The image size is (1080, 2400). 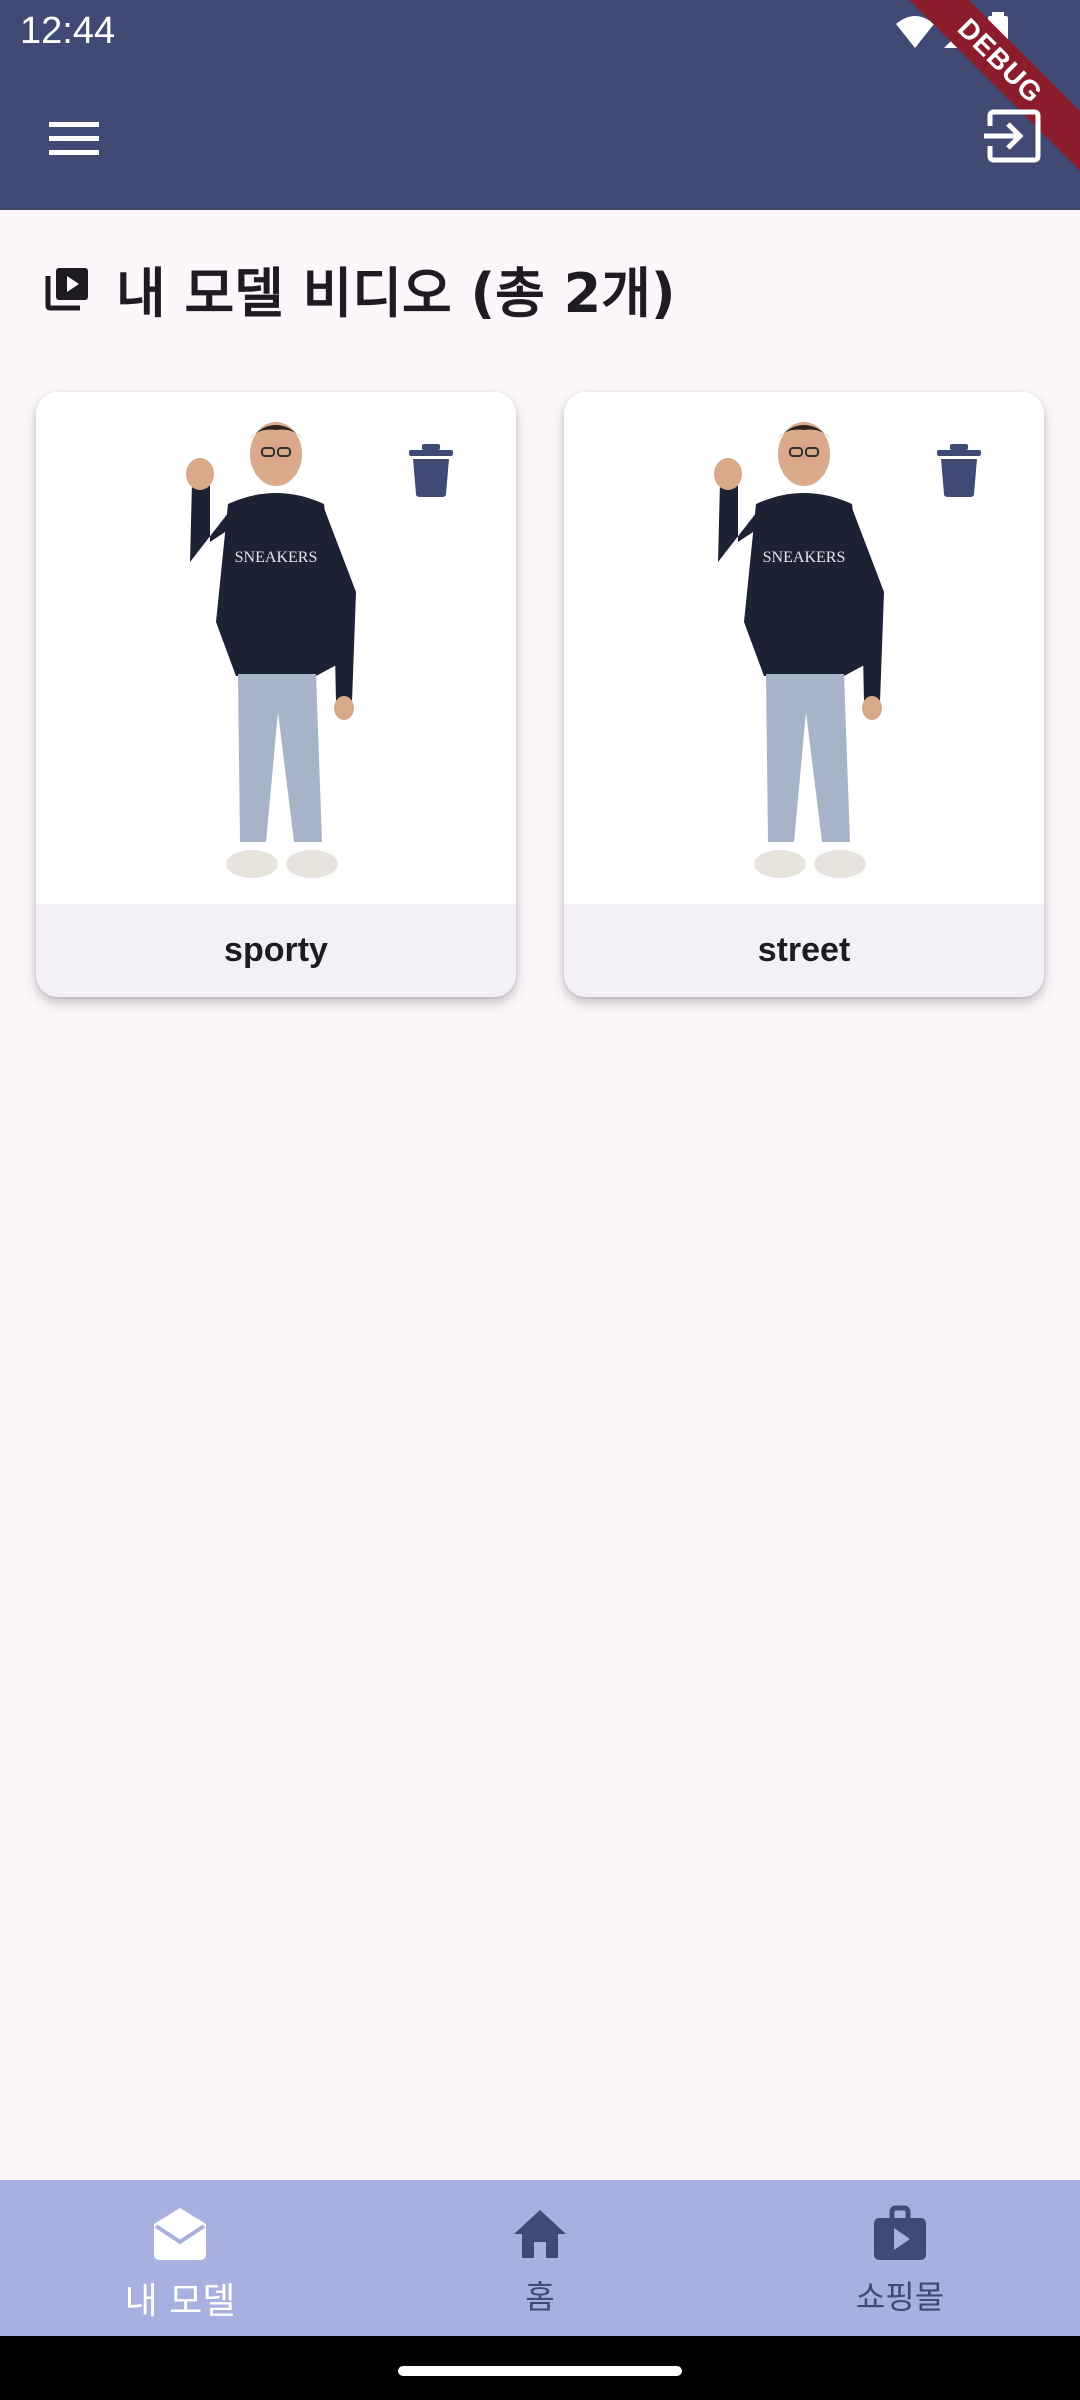 I want to click on video-label-bar: sporty, so click(x=276, y=950).